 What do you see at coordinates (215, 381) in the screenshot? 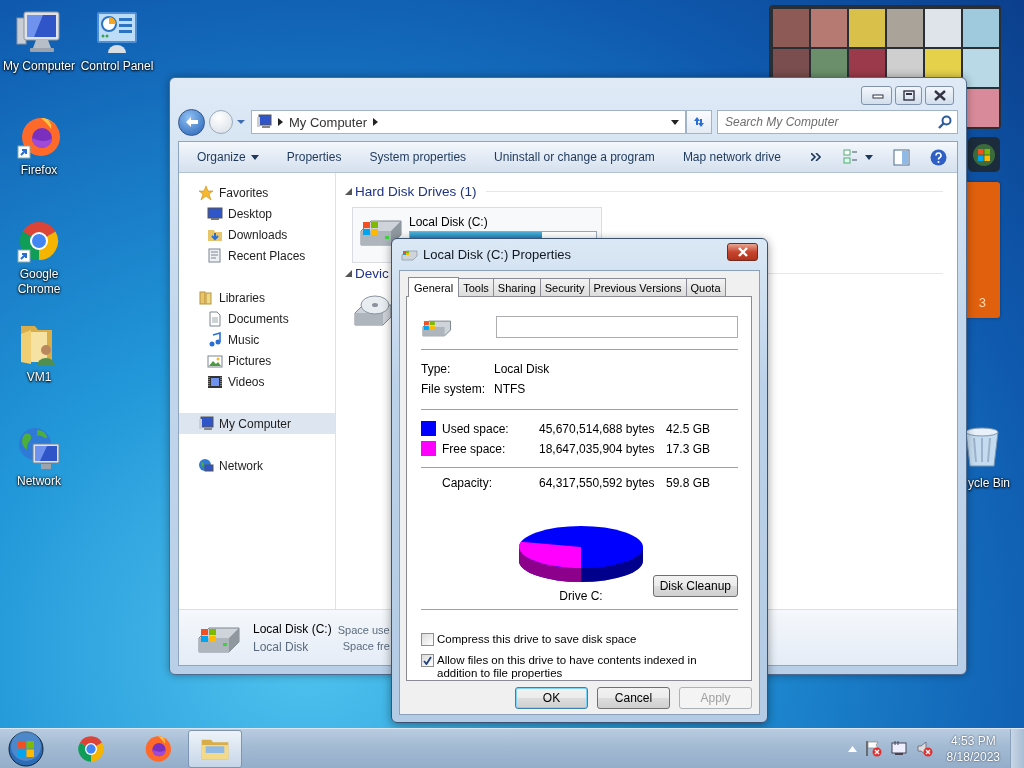
I see `film-icon` at bounding box center [215, 381].